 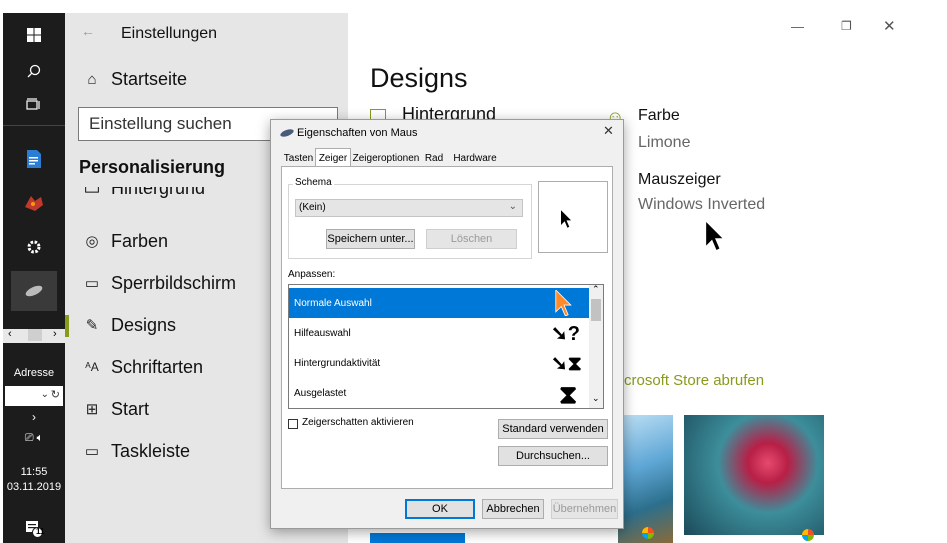 What do you see at coordinates (333, 157) in the screenshot?
I see `tab-zeiger: Zeiger` at bounding box center [333, 157].